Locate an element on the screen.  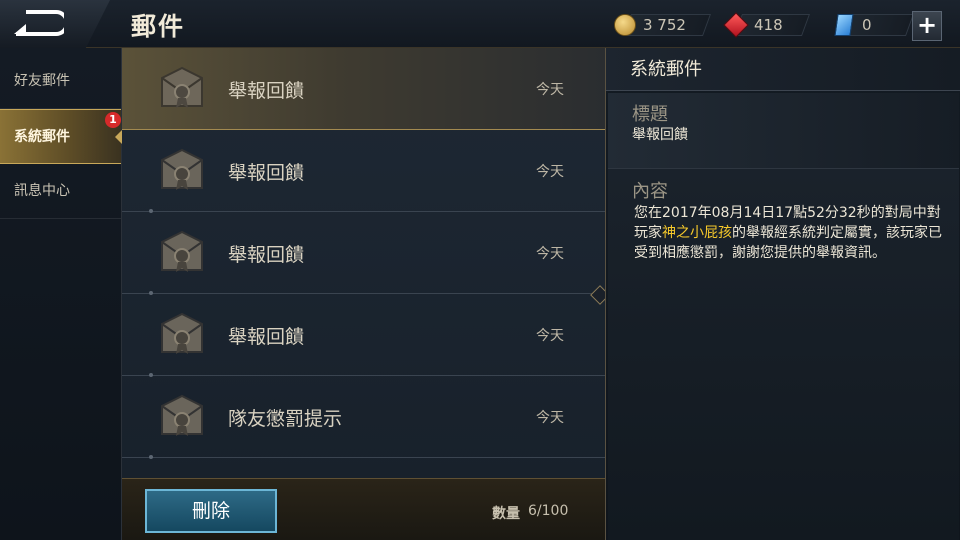
mail-category-sidebar: 好友郵件 系統郵件 1 訊息中心 is located at coordinates (61, 294).